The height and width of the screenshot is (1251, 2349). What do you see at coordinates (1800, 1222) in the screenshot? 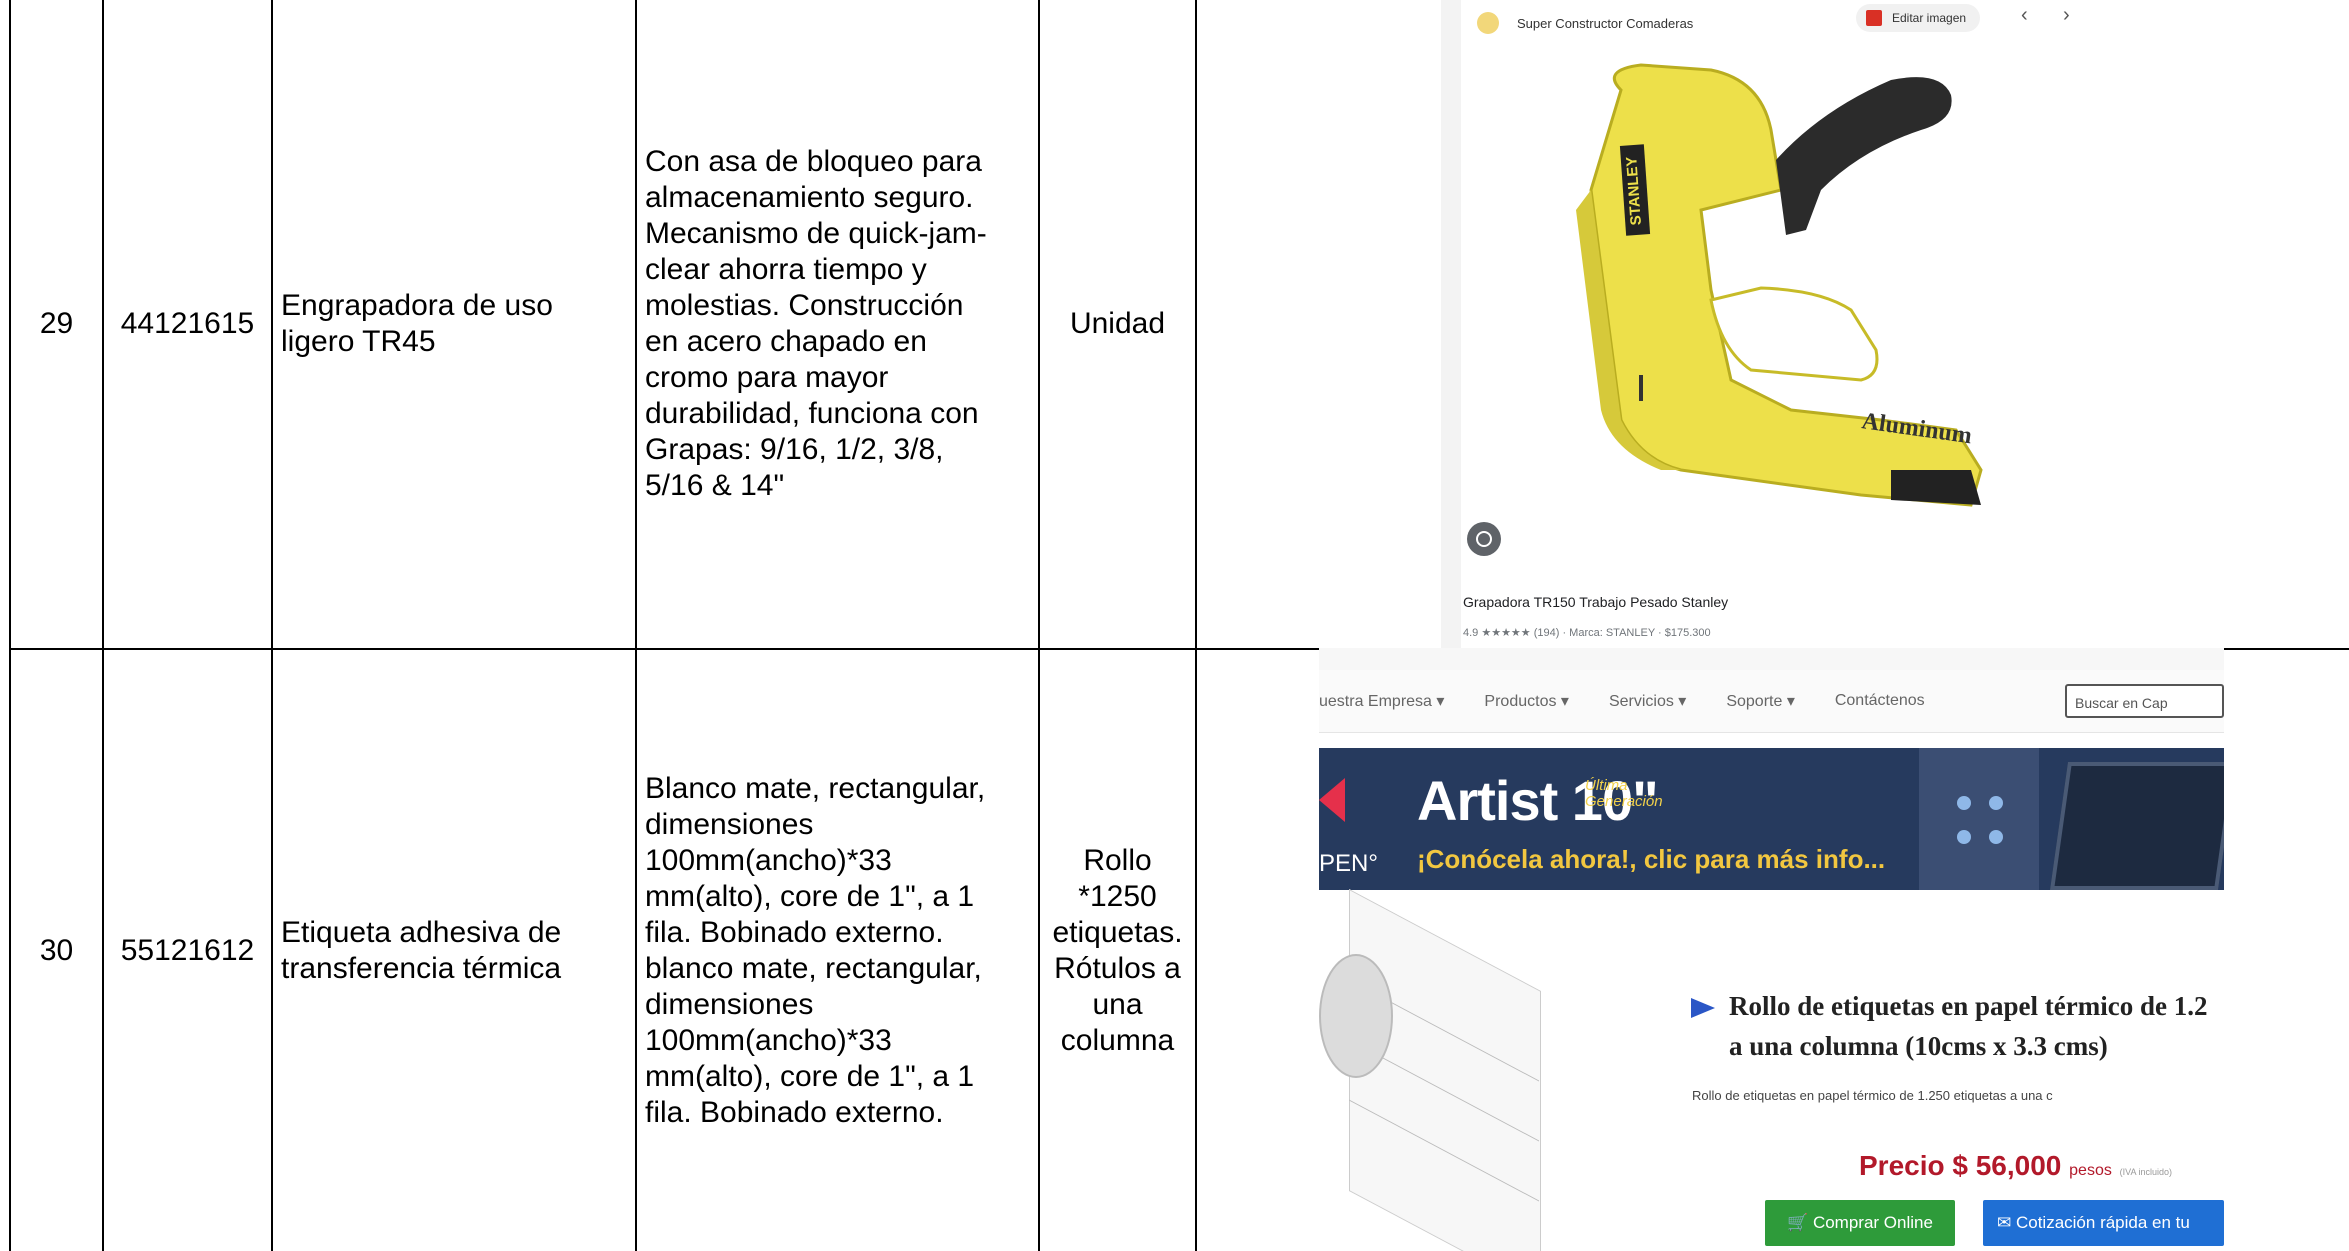
I see `cart-icon: 🛒` at bounding box center [1800, 1222].